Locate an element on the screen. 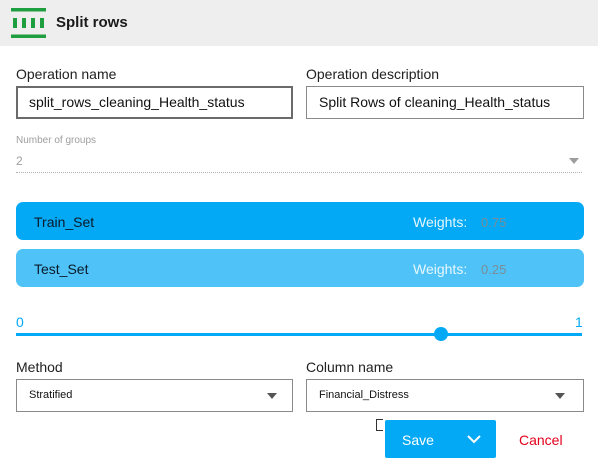 Image resolution: width=598 pixels, height=472 pixels. group-train-set: Train_Set Weights: 0.75 is located at coordinates (300, 221).